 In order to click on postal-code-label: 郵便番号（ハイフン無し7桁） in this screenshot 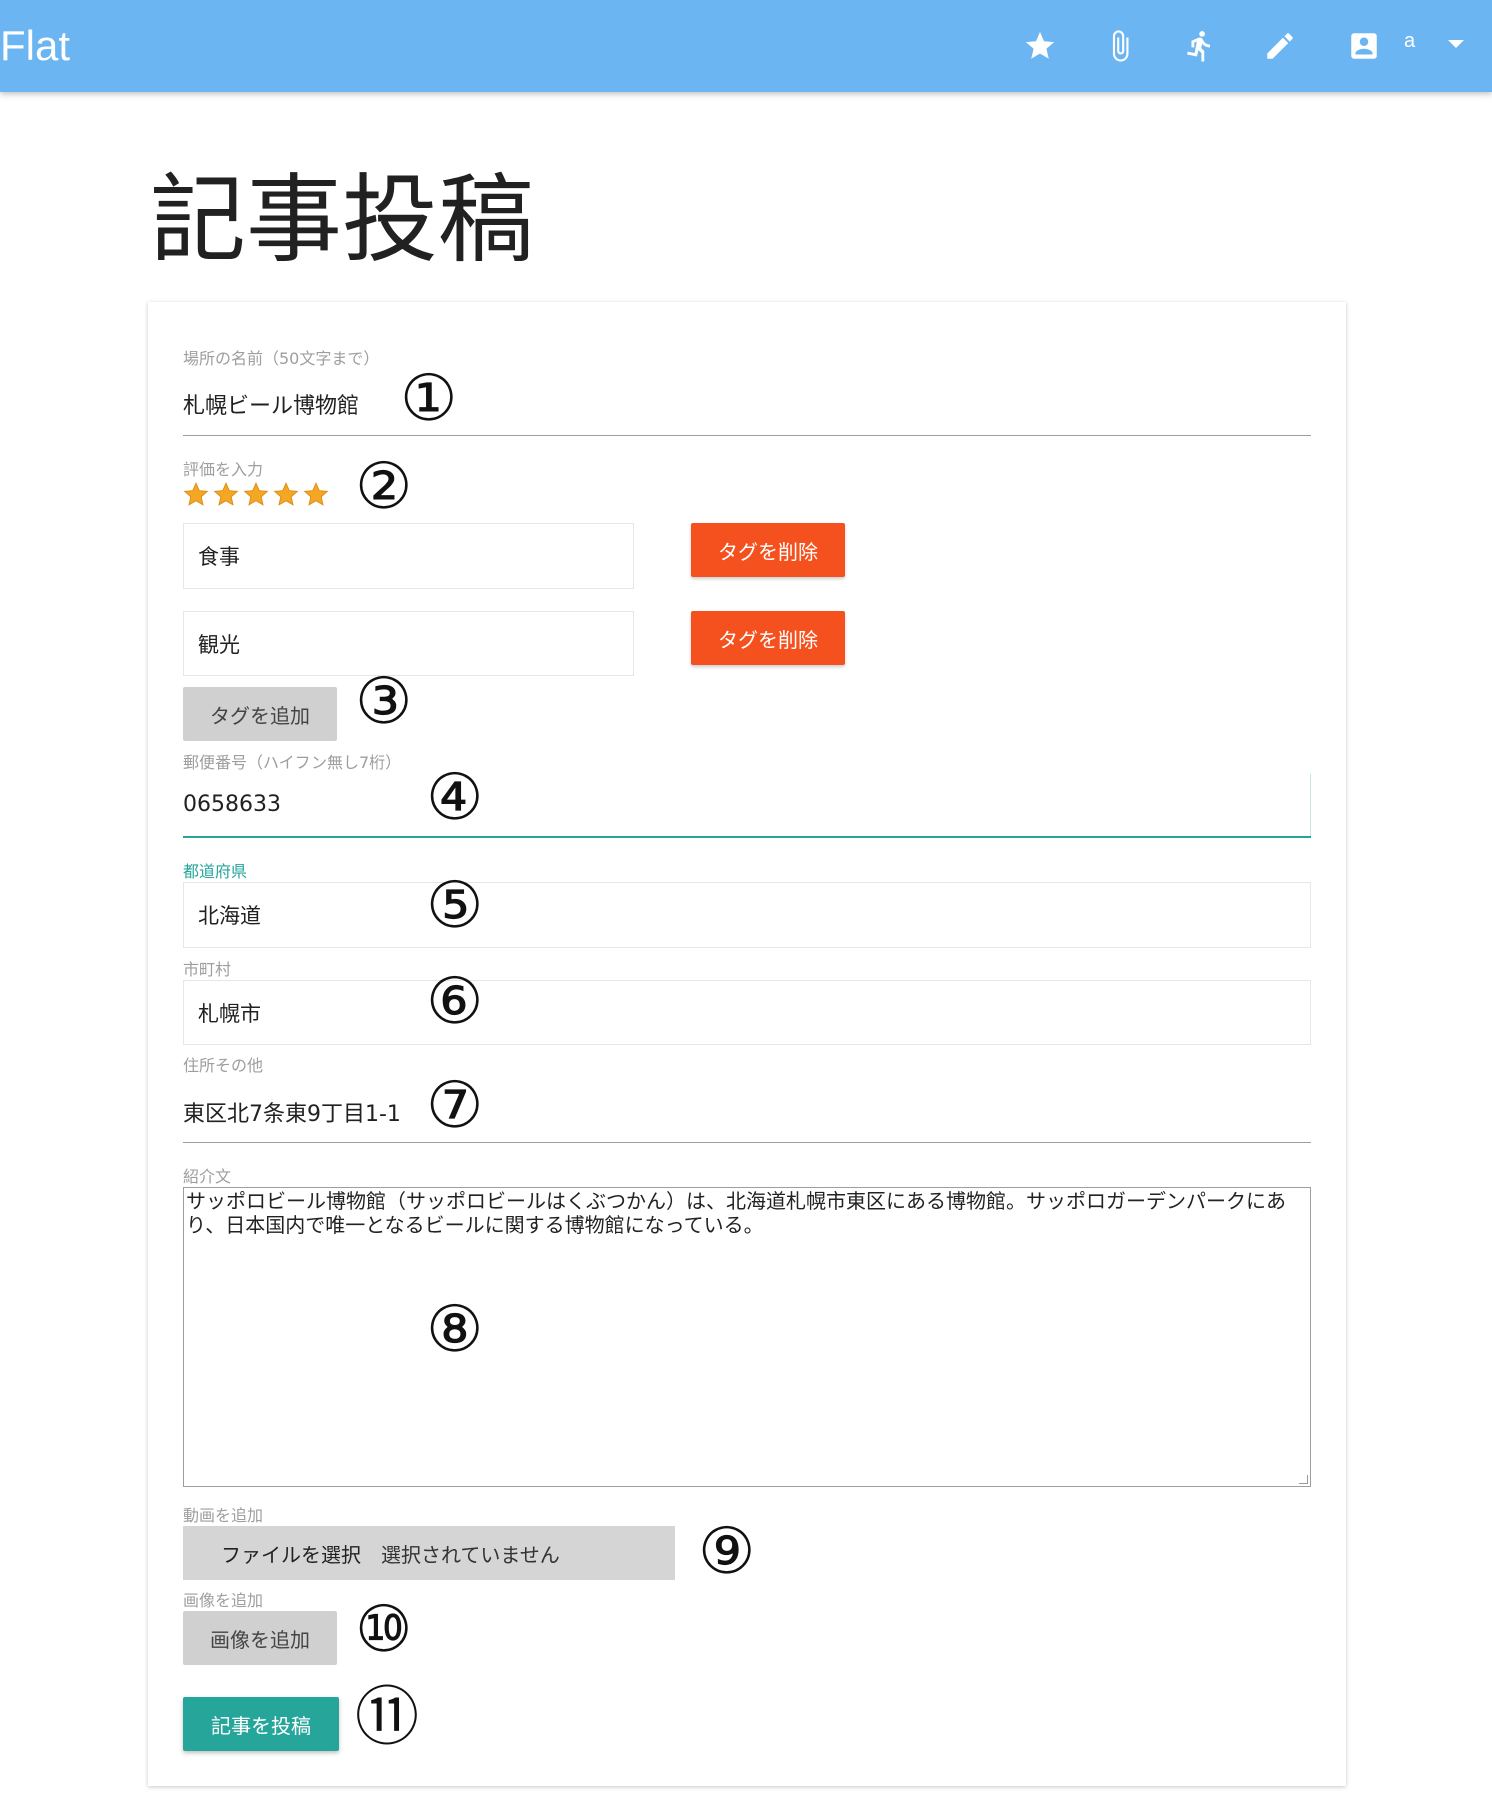, I will do `click(292, 762)`.